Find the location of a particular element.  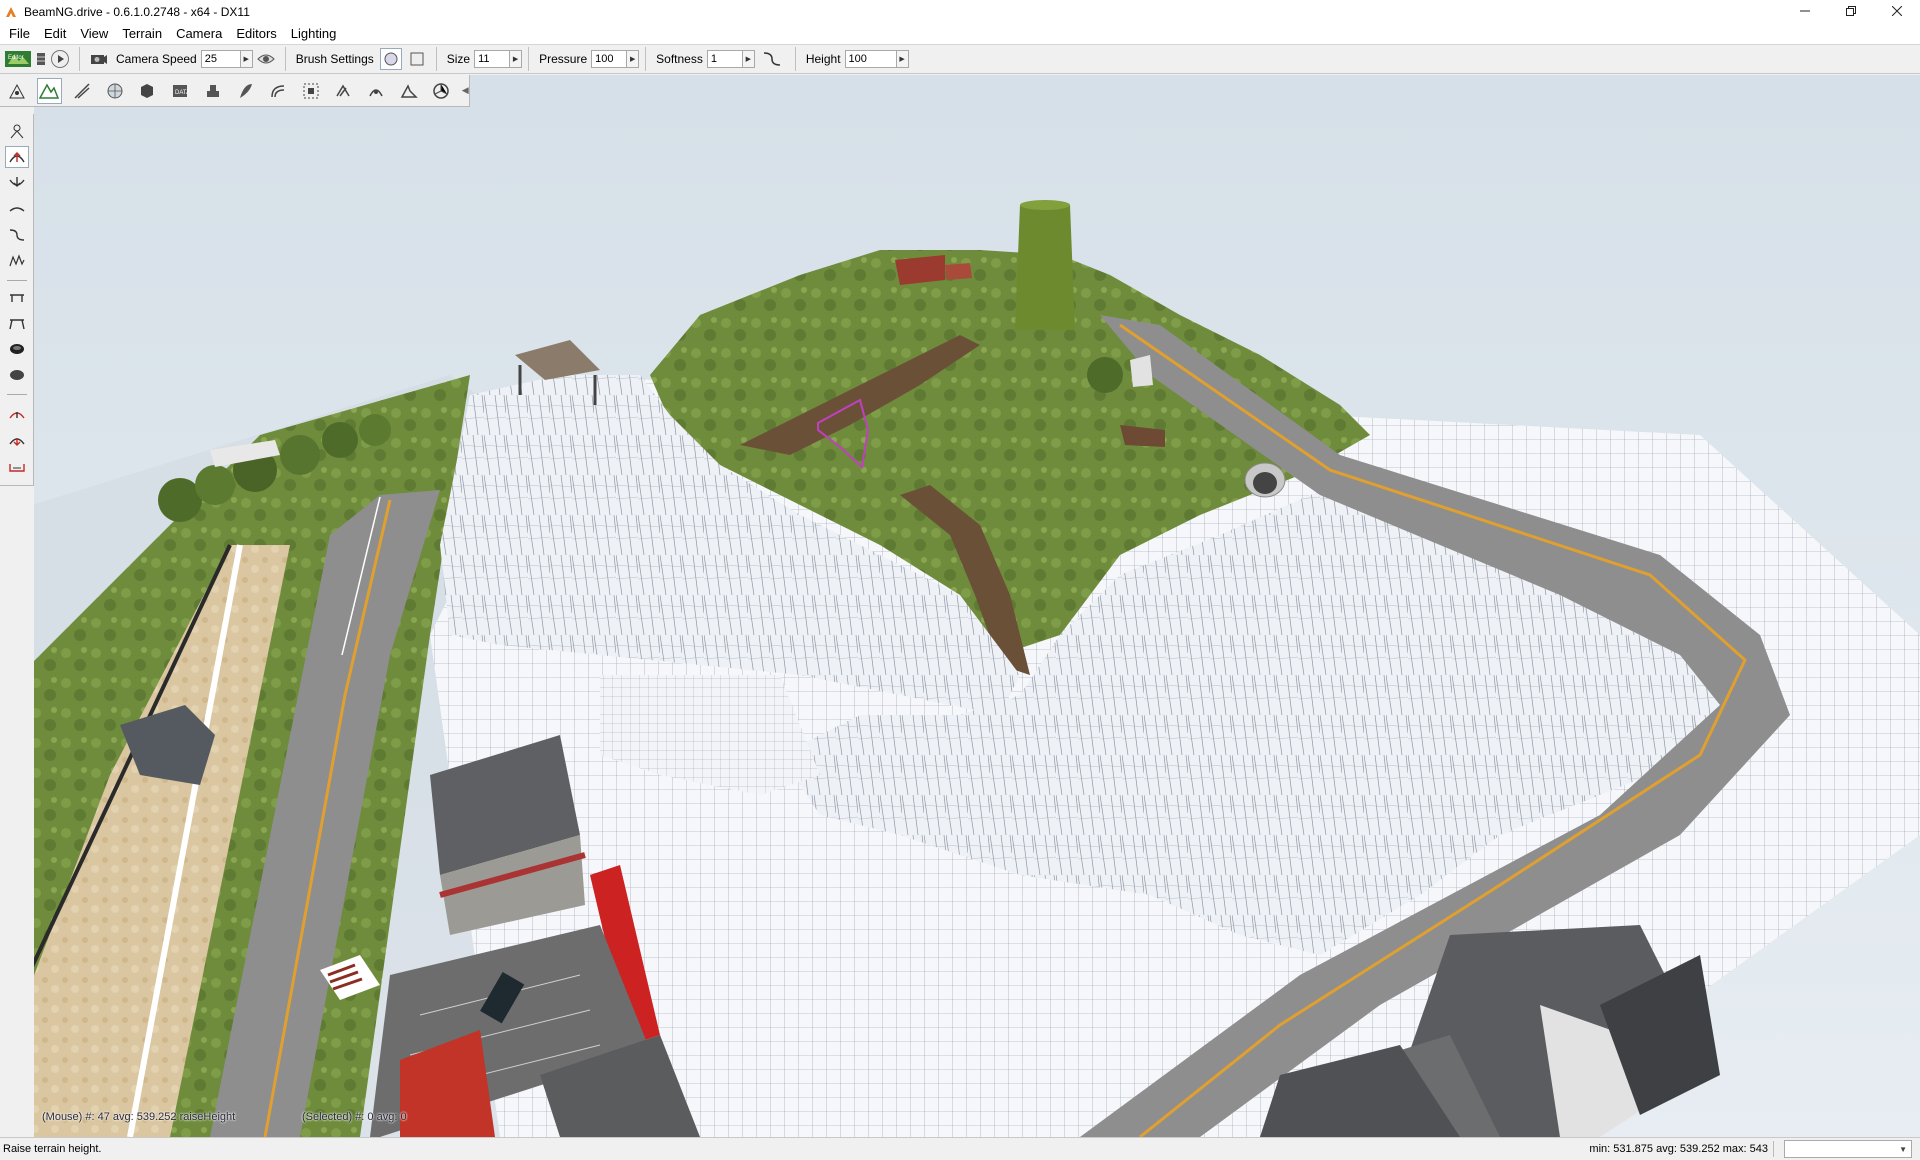

tool-object-palette is located at coordinates (148, 91).